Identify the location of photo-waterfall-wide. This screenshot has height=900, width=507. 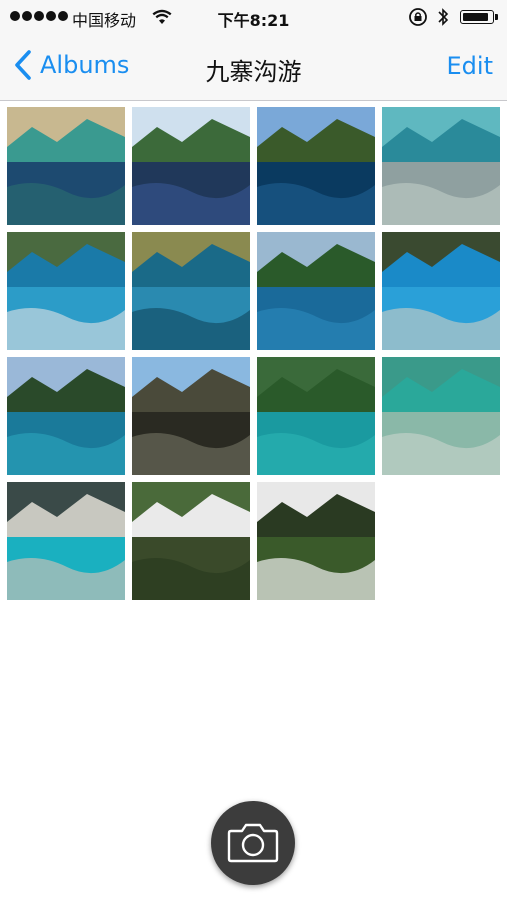
(191, 541).